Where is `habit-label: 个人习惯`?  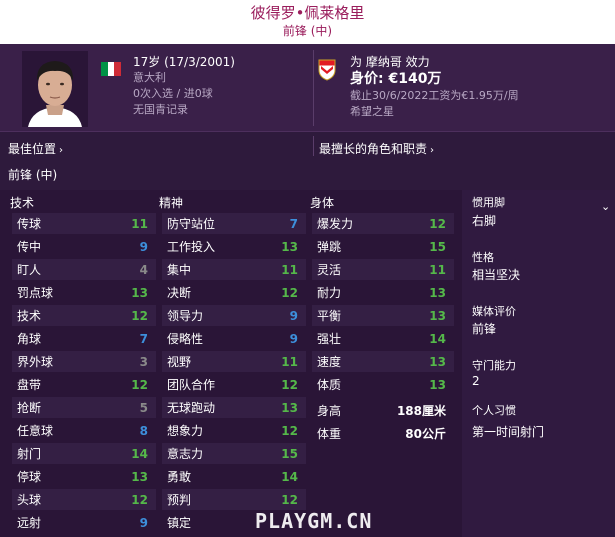 habit-label: 个人习惯 is located at coordinates (494, 410).